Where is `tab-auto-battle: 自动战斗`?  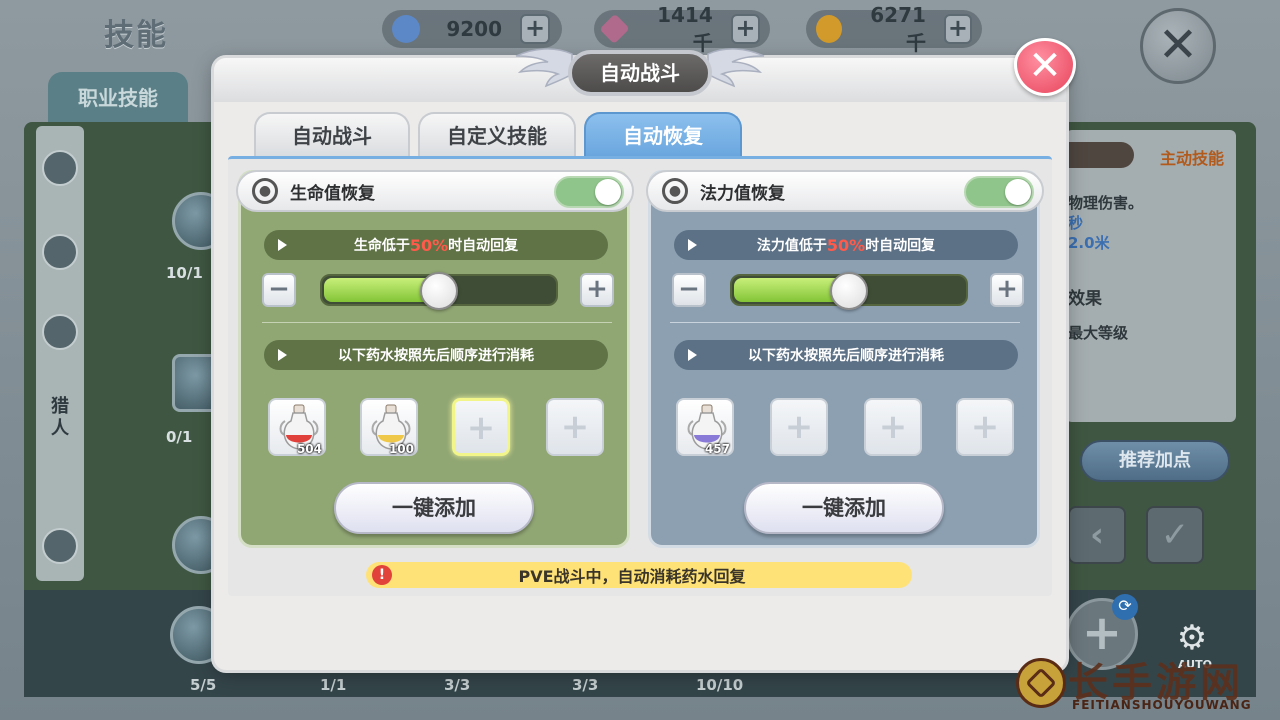
tab-auto-battle: 自动战斗 is located at coordinates (332, 134).